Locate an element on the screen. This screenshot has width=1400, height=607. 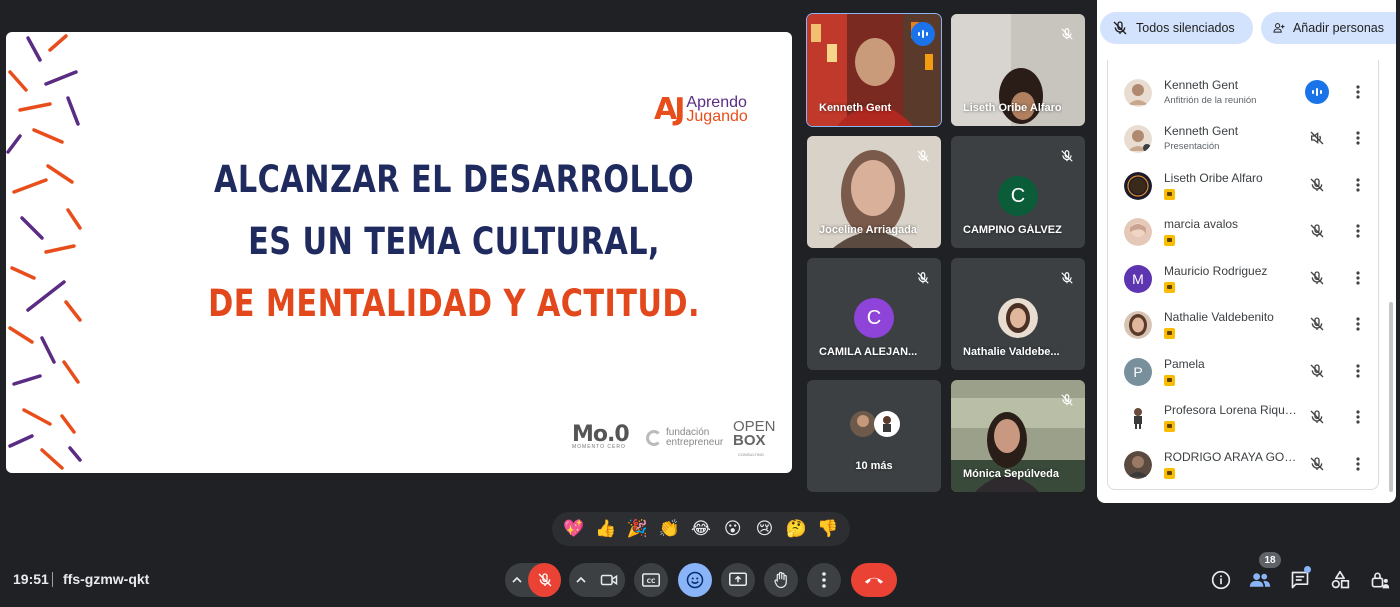
panel-scrollbar is located at coordinates (1391, 397).